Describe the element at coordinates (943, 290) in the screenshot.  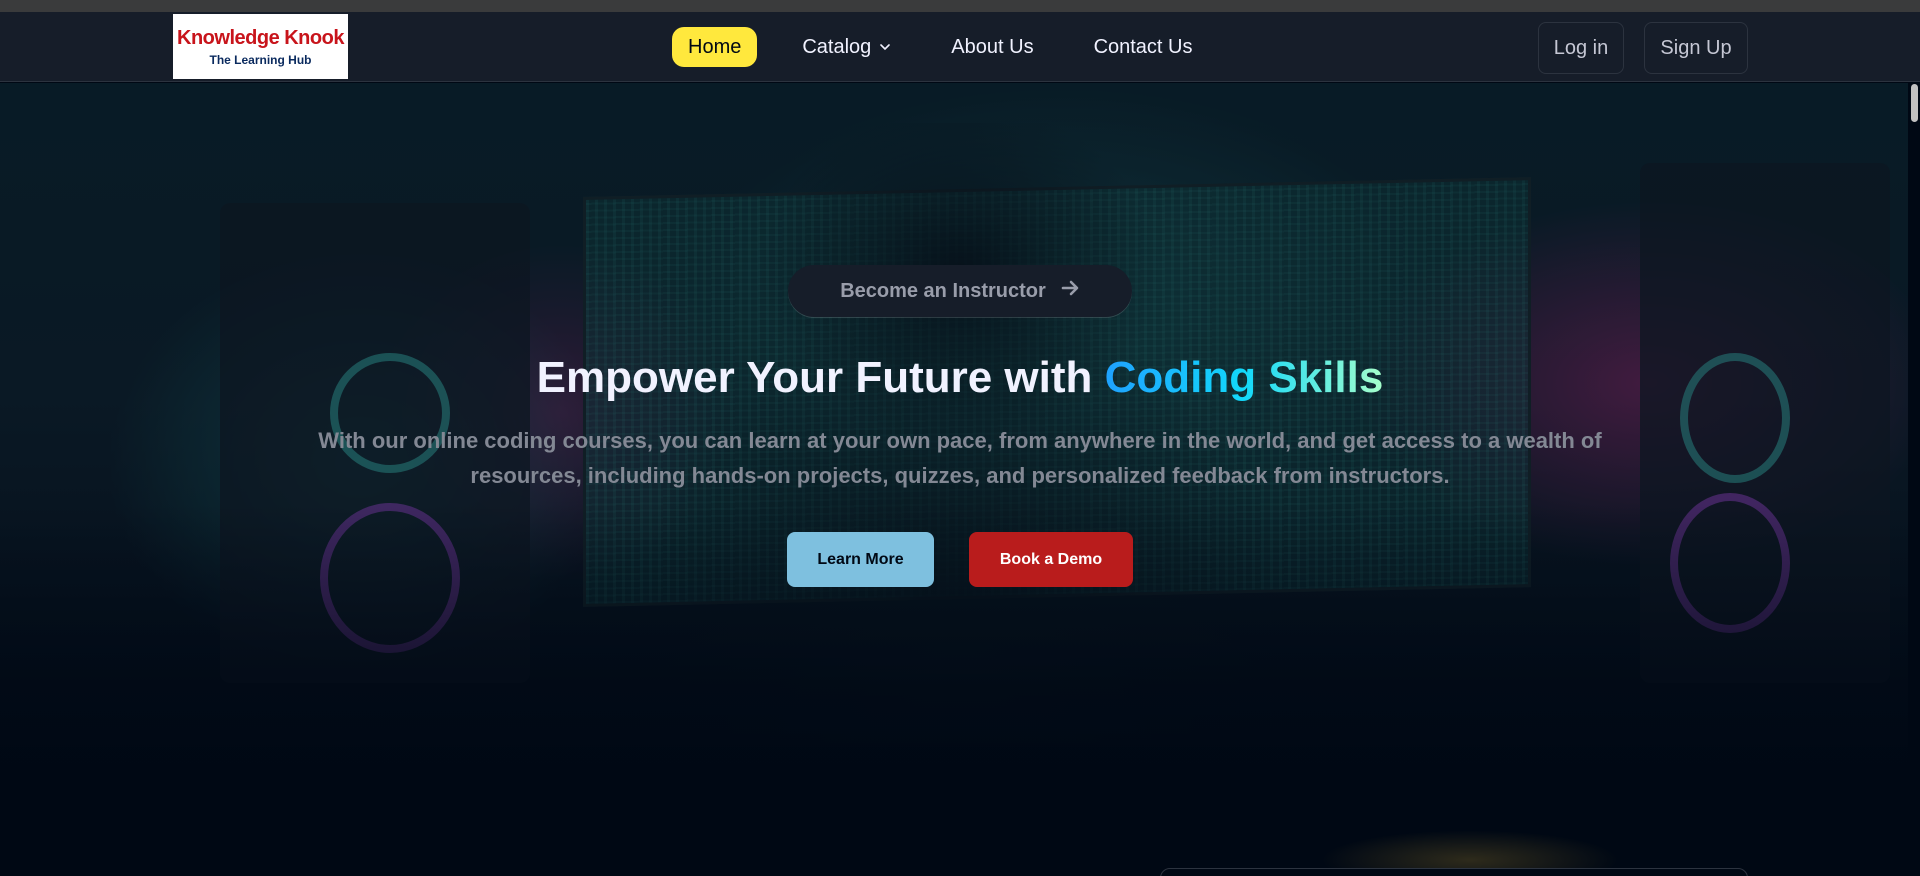
I see `become-instructor-label: Become an Instructor` at that location.